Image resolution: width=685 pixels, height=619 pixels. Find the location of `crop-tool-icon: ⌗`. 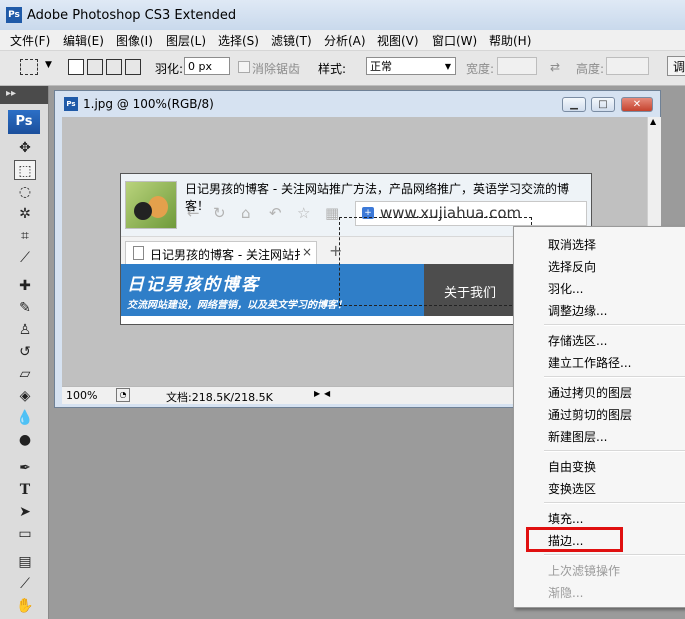

crop-tool-icon: ⌗ is located at coordinates (25, 236).